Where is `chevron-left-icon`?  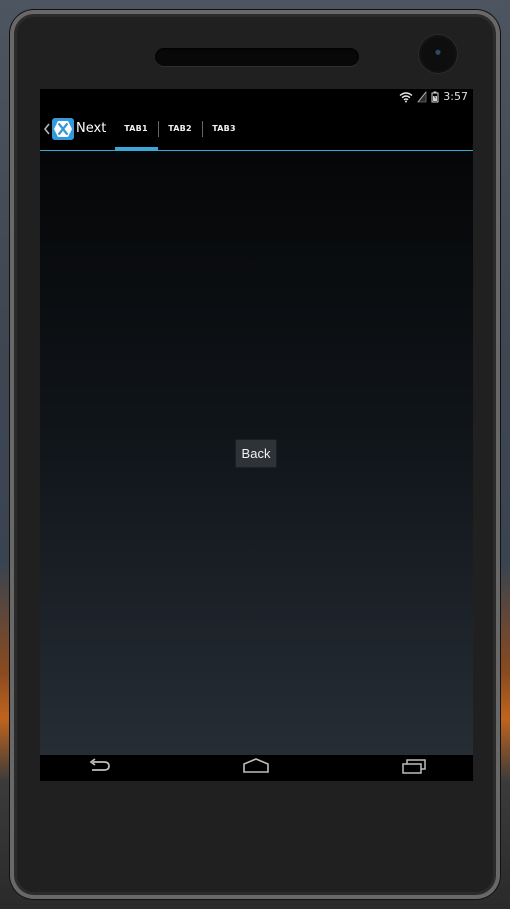 chevron-left-icon is located at coordinates (47, 129).